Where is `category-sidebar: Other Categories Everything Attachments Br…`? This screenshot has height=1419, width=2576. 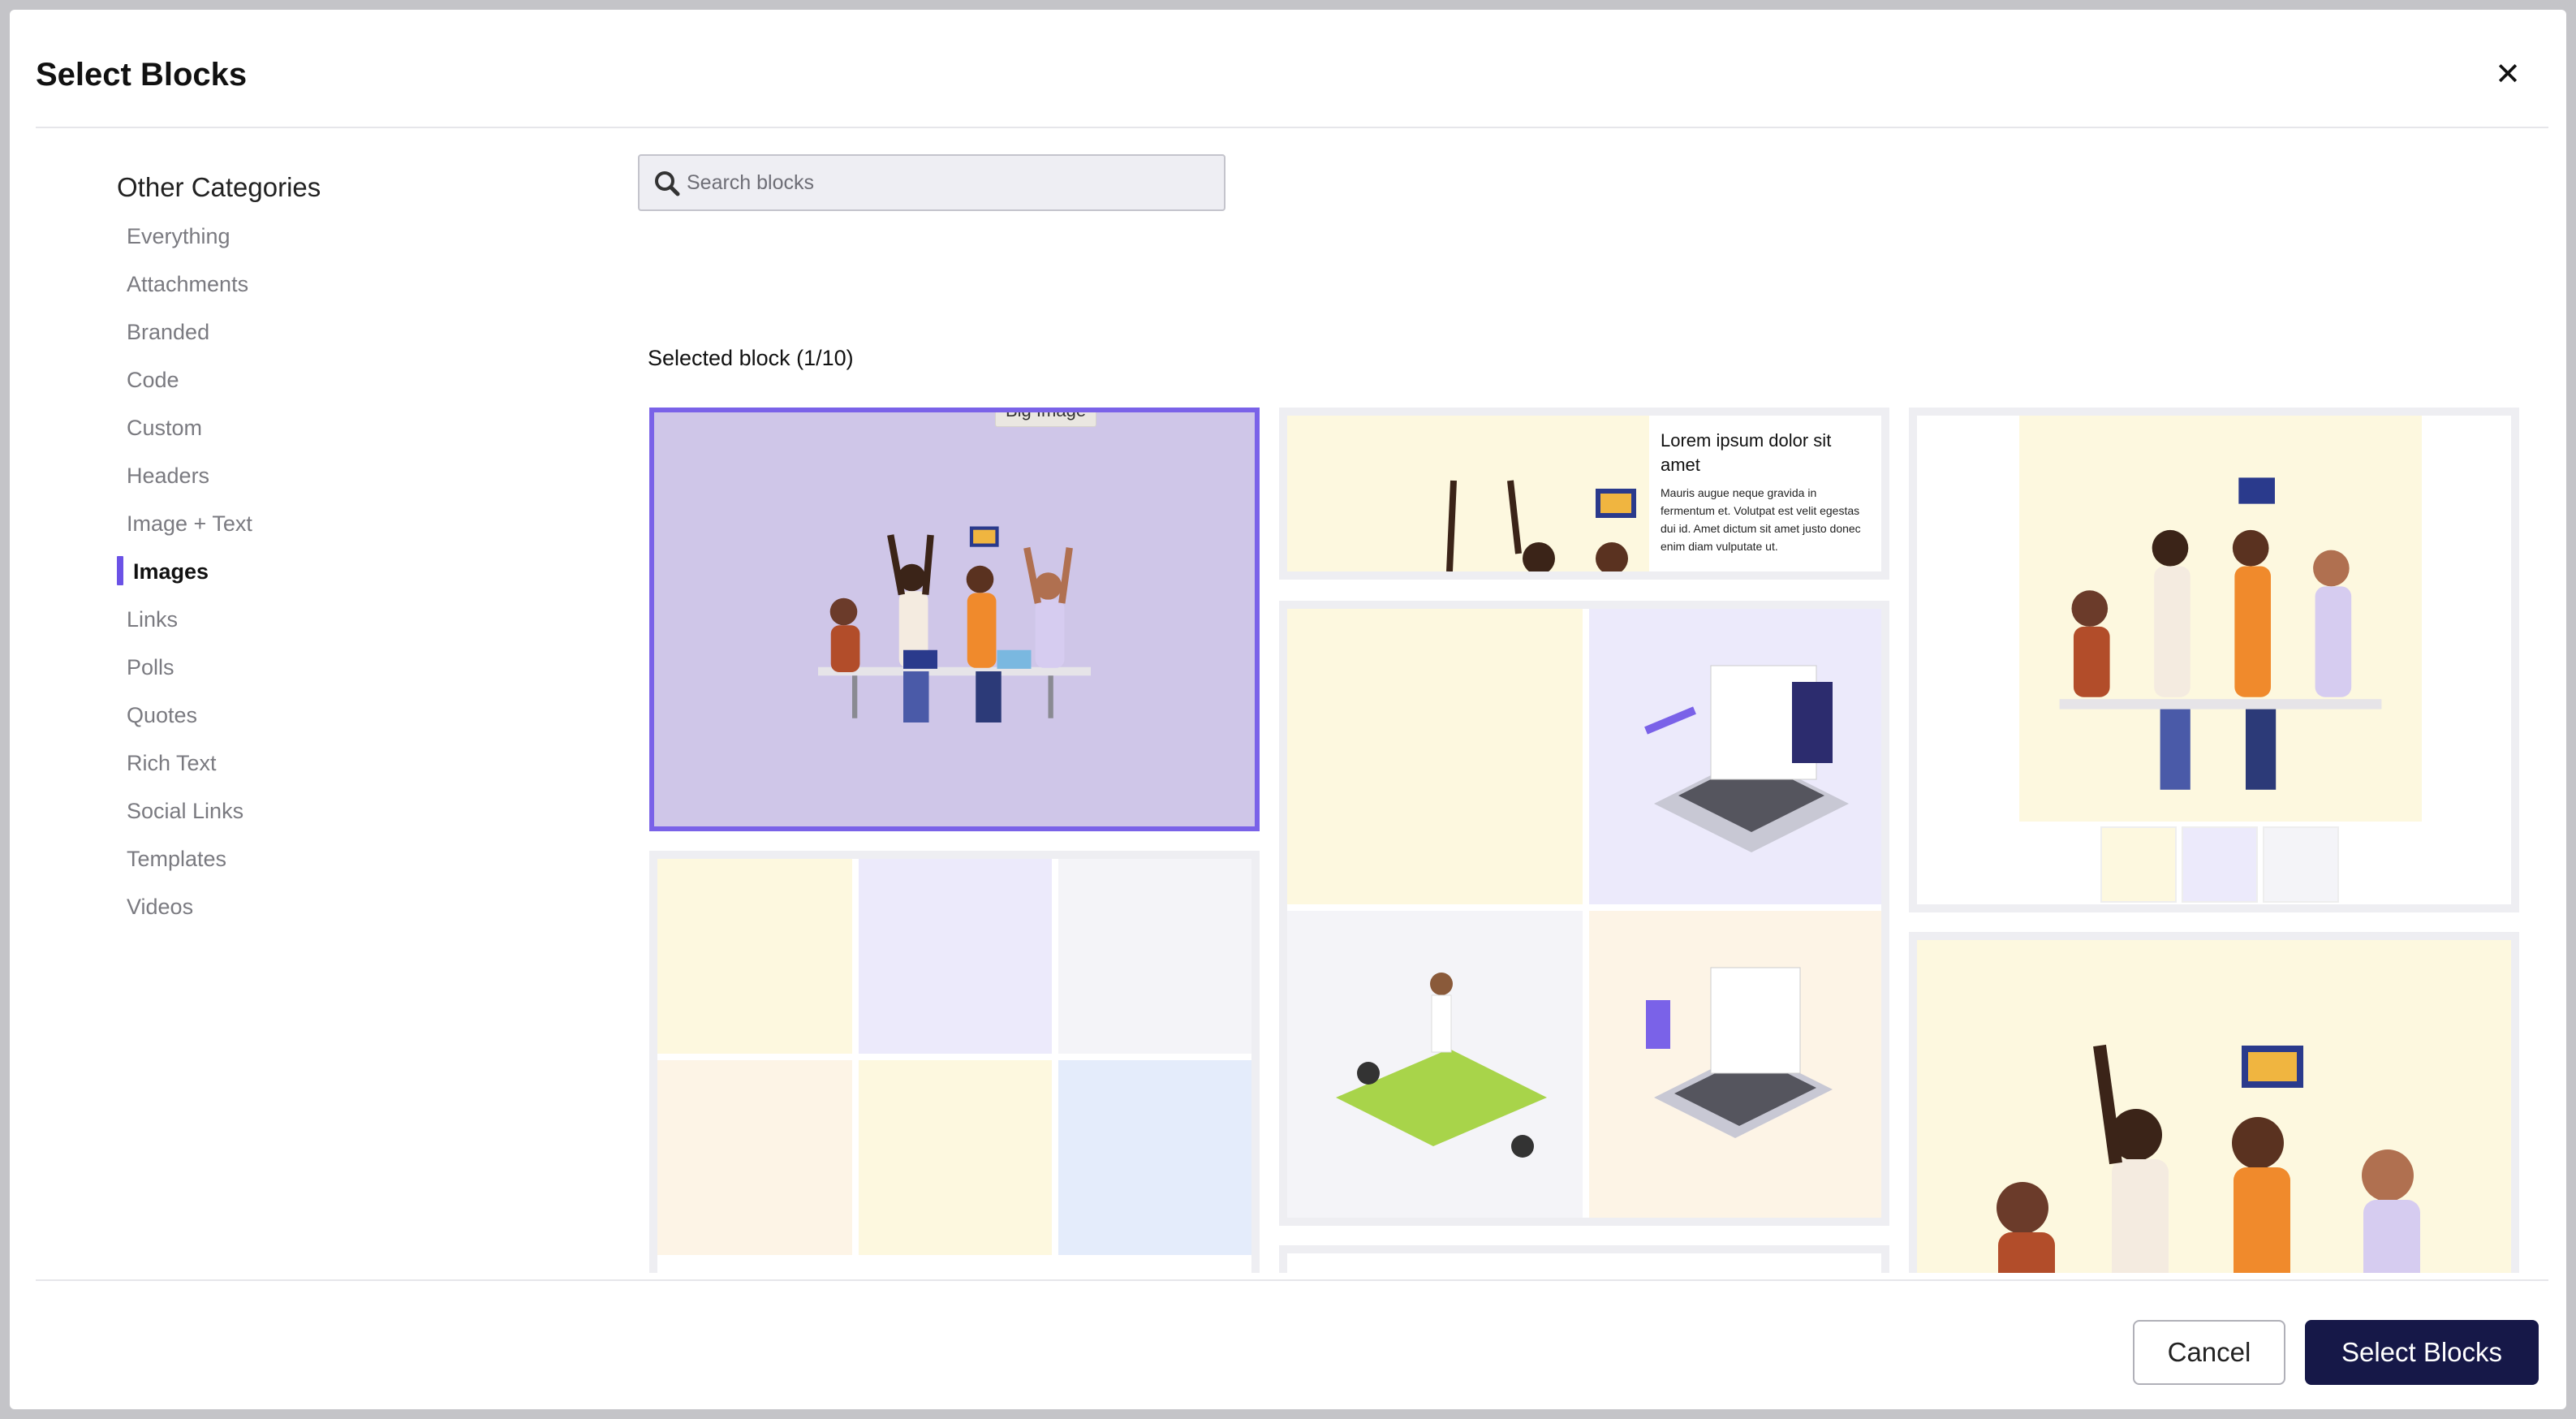 category-sidebar: Other Categories Everything Attachments Br… is located at coordinates (320, 554).